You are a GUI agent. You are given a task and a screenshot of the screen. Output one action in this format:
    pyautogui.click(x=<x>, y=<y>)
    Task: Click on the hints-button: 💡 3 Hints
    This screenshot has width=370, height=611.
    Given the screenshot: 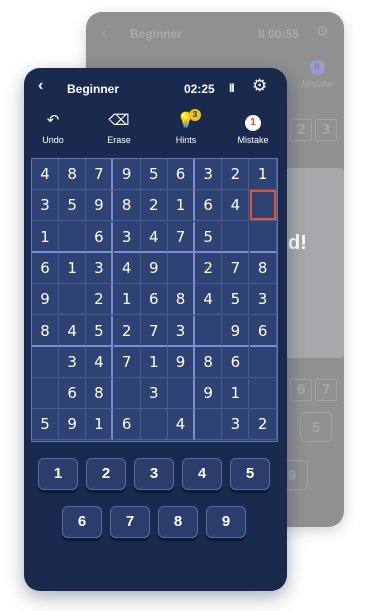 What is the action you would take?
    pyautogui.click(x=186, y=127)
    